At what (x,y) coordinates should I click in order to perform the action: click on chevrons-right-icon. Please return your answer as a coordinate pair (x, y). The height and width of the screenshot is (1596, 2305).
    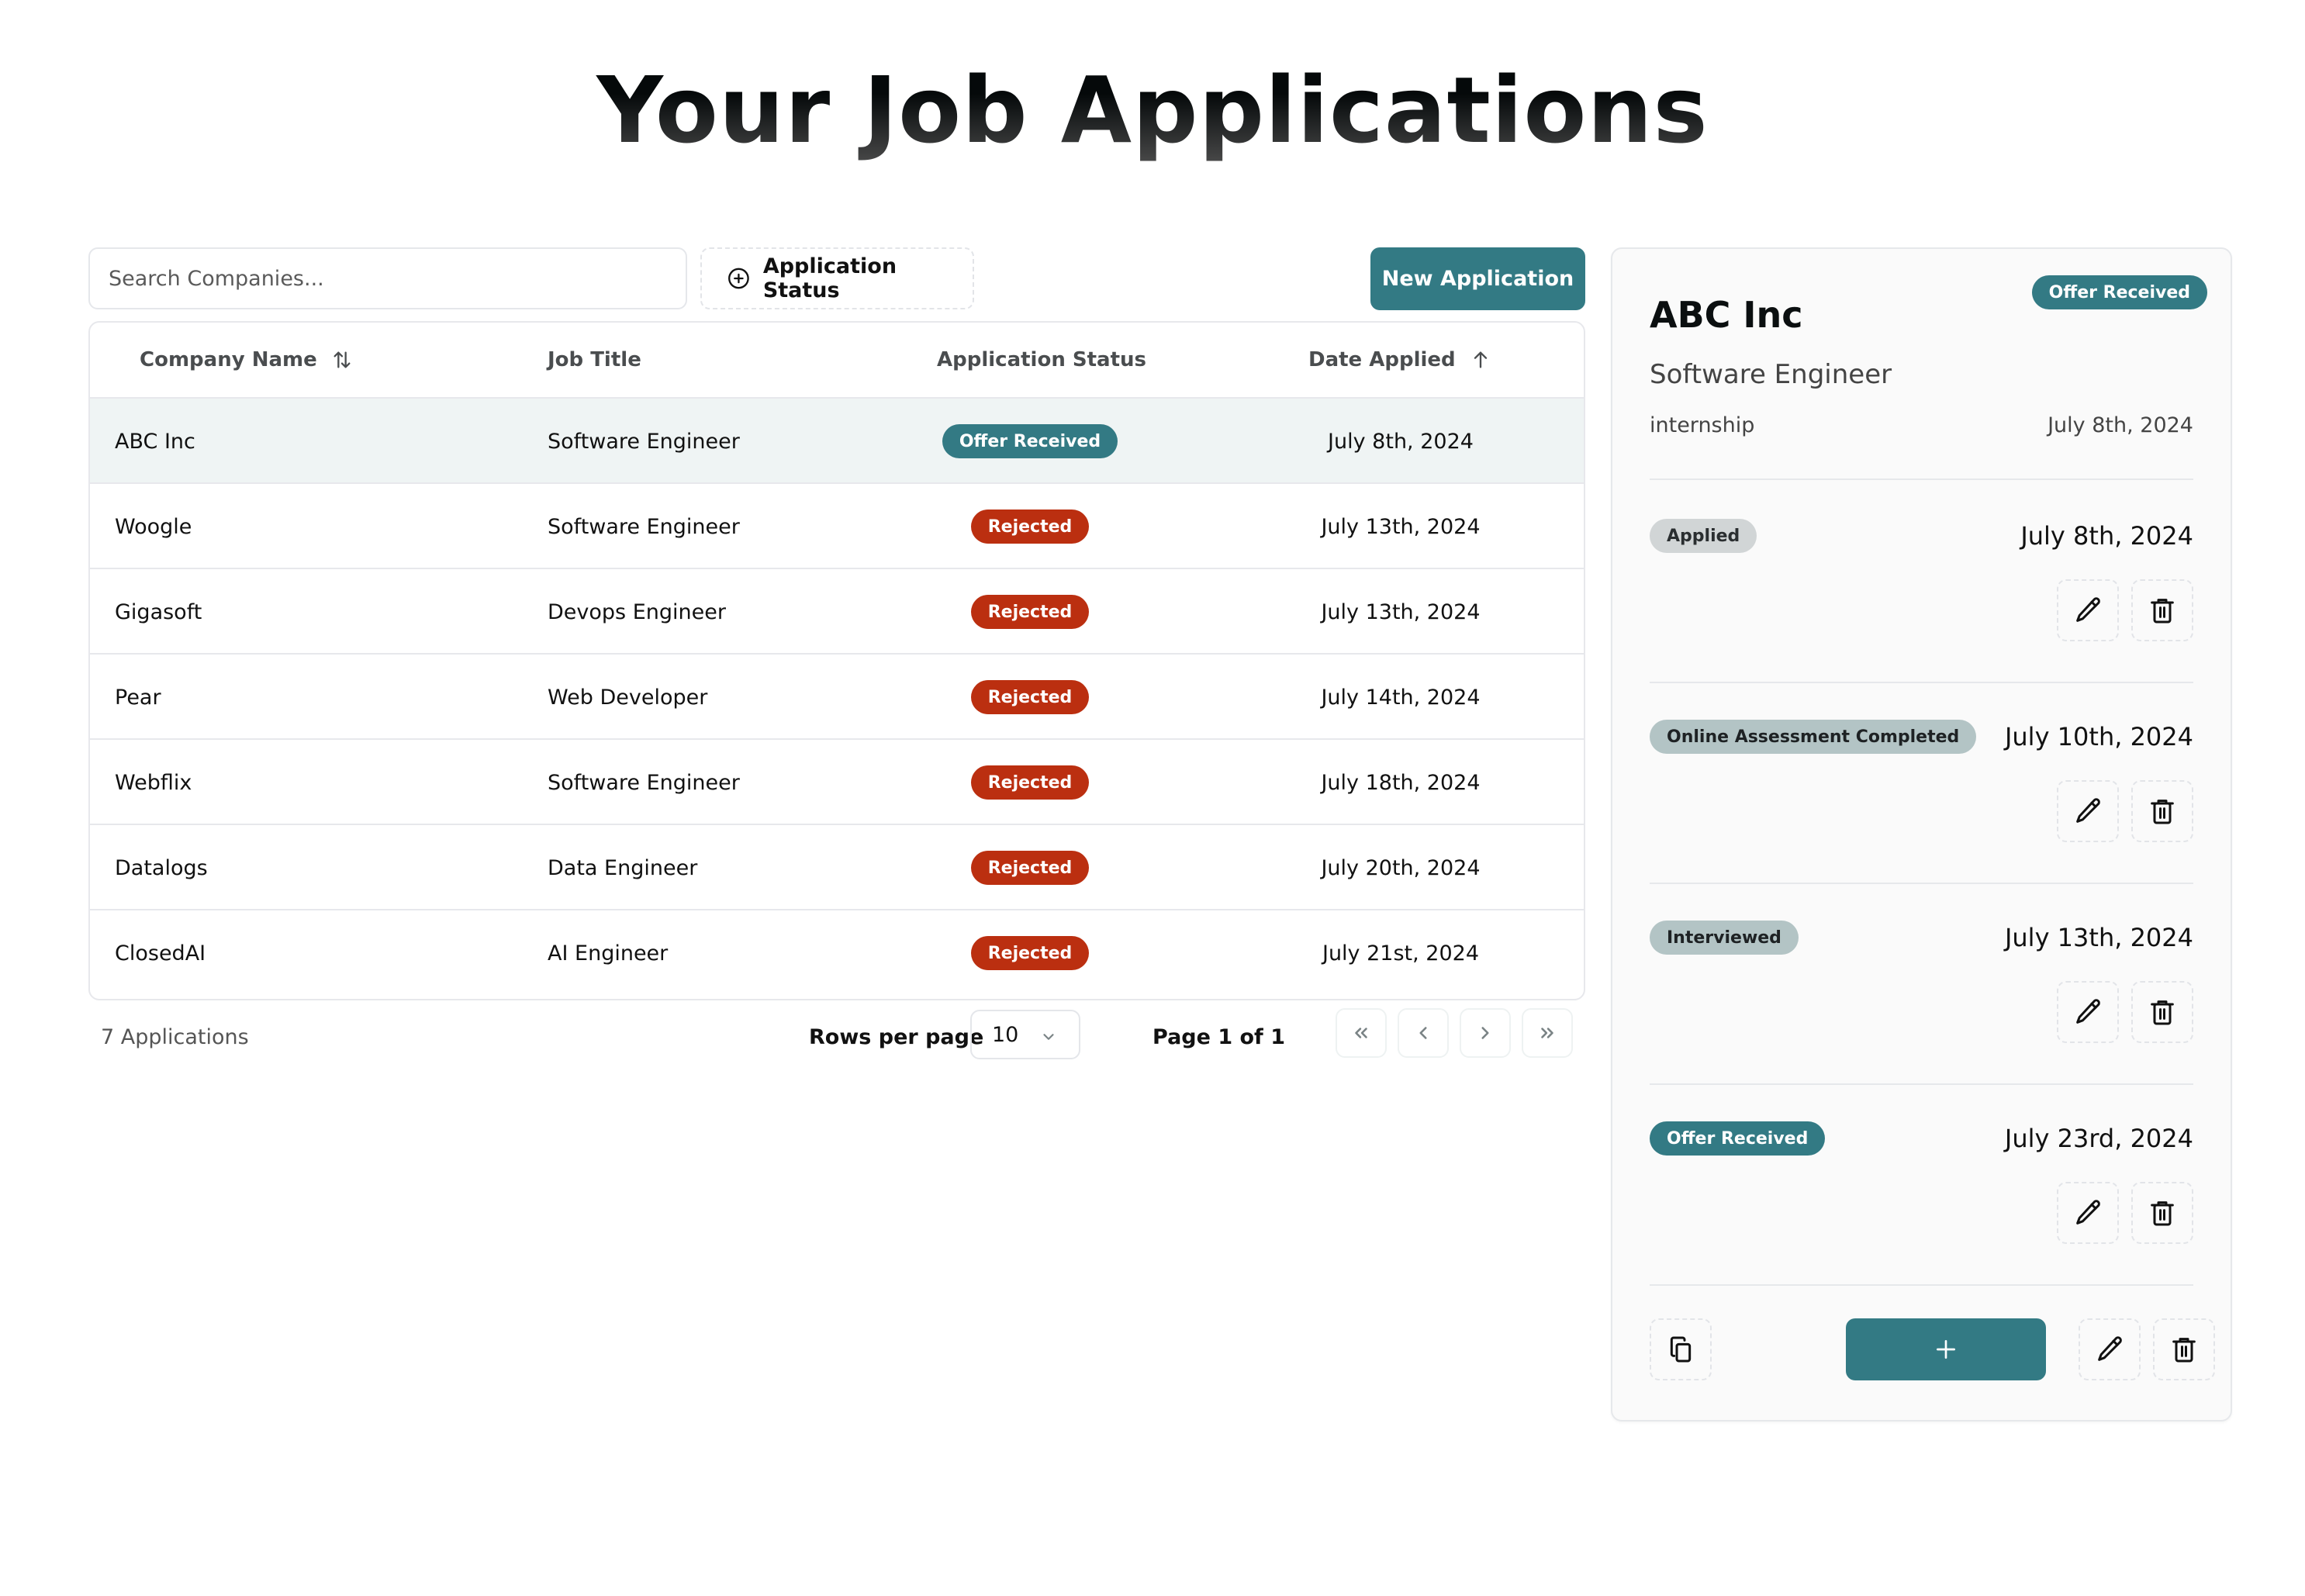
    Looking at the image, I should click on (1547, 1033).